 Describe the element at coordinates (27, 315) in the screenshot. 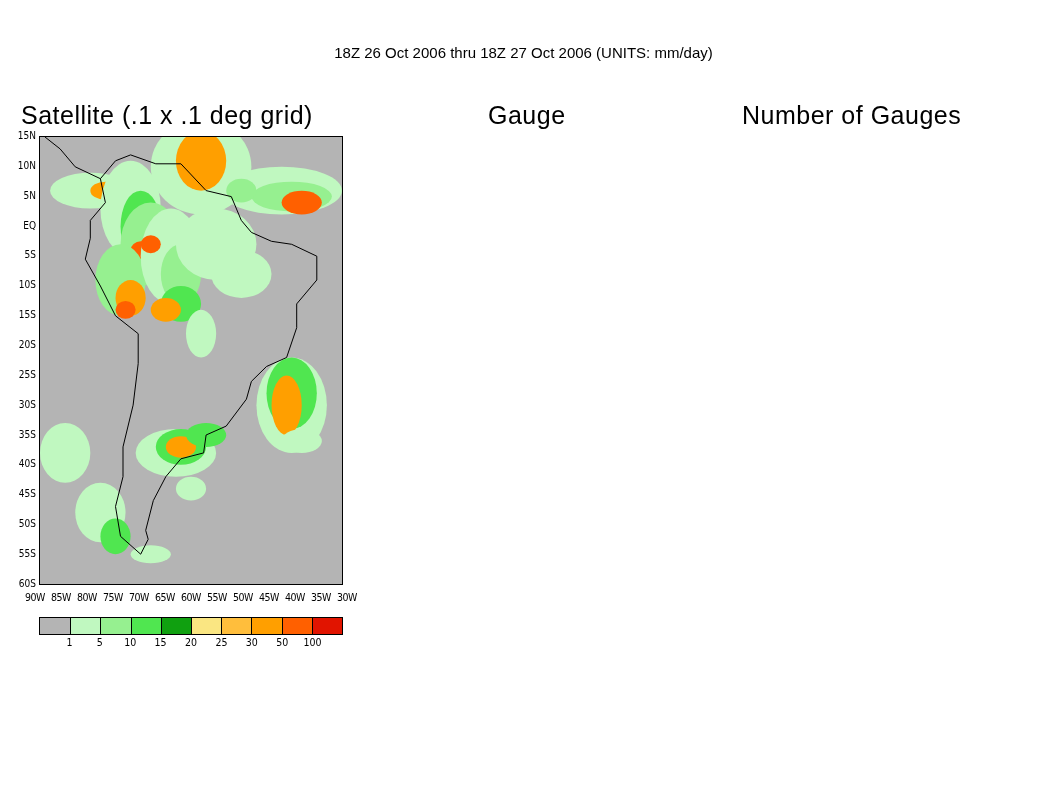

I see `latitude-label: 15S` at that location.